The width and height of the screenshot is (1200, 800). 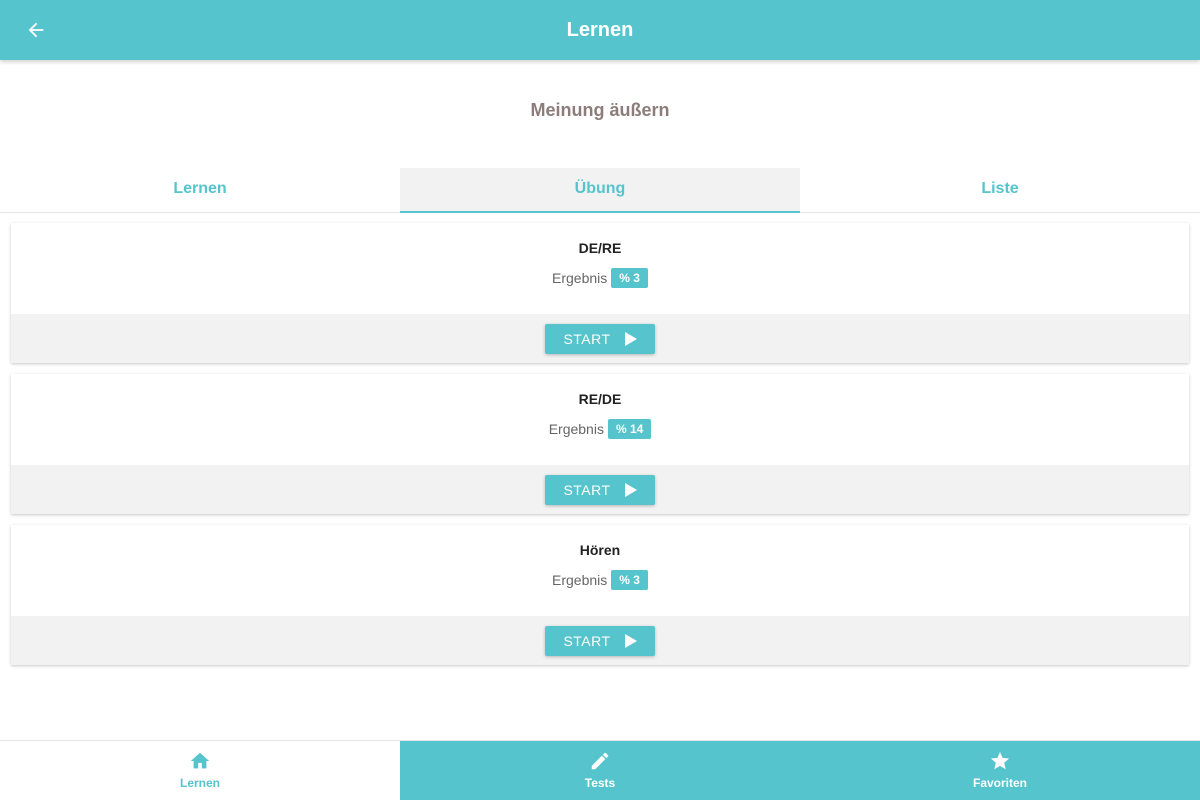 I want to click on top-app-bar: Lernen, so click(x=600, y=30).